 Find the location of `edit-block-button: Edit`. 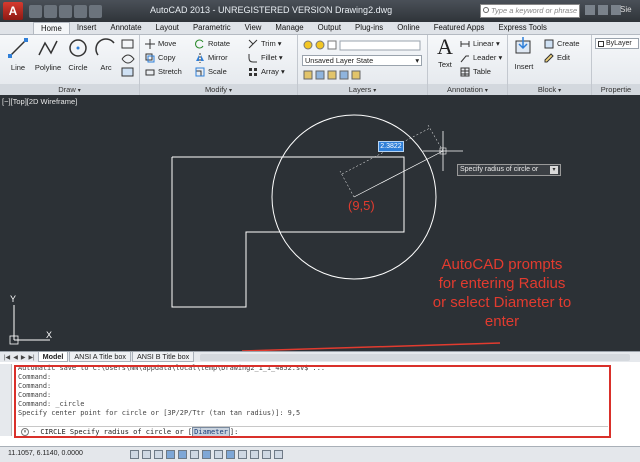

edit-block-button: Edit is located at coordinates (557, 58).